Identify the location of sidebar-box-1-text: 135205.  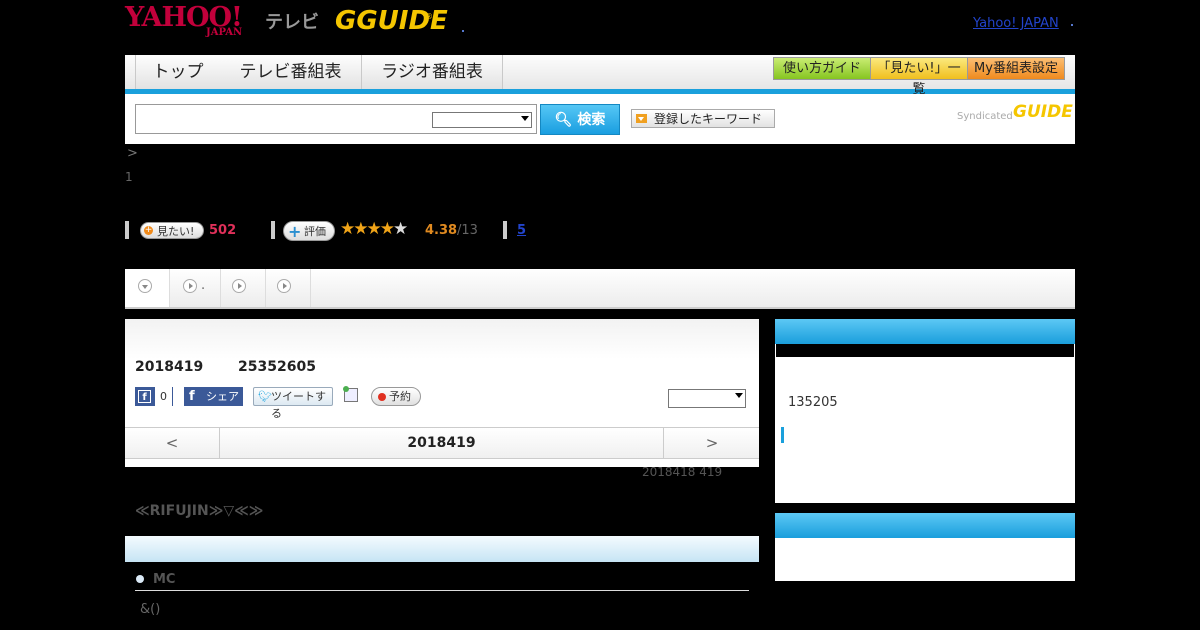
(813, 402).